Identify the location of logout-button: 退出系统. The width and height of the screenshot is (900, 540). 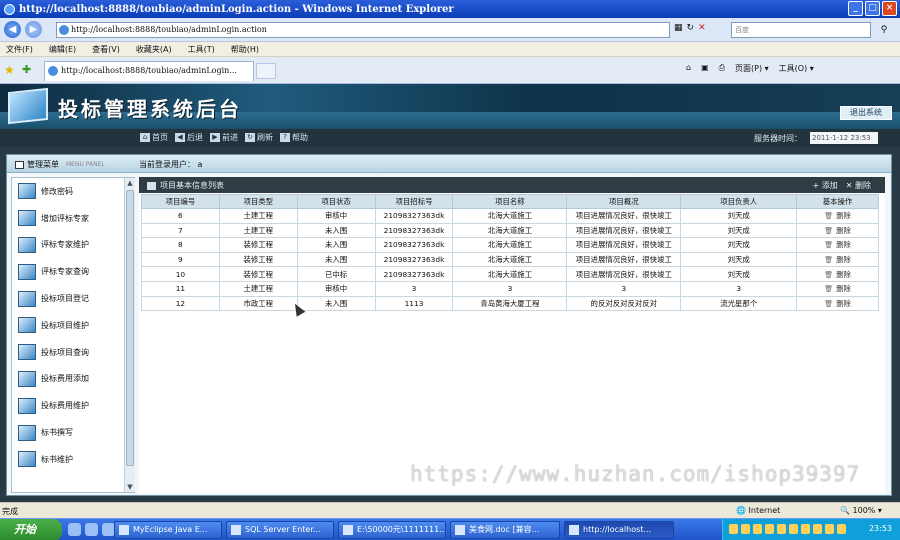
(866, 113).